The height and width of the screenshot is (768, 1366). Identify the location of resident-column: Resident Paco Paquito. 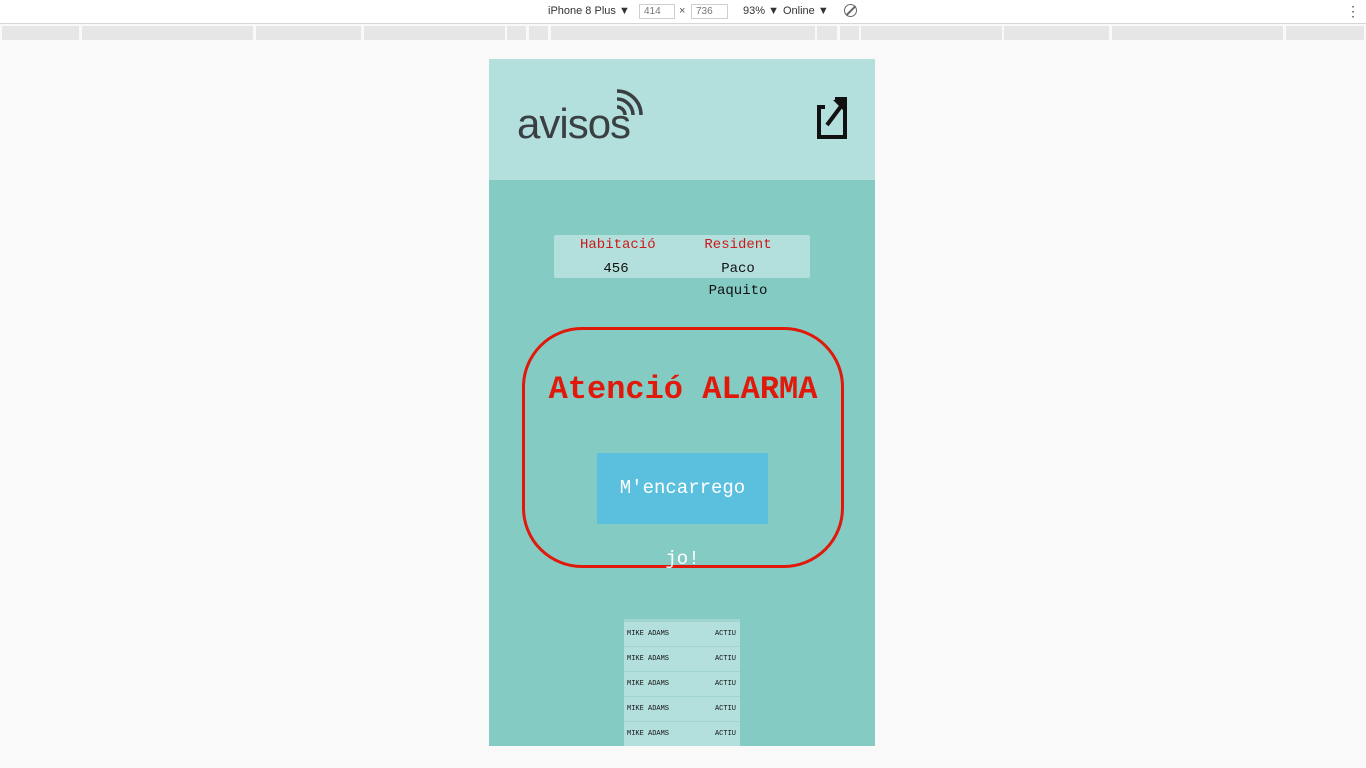
(738, 267).